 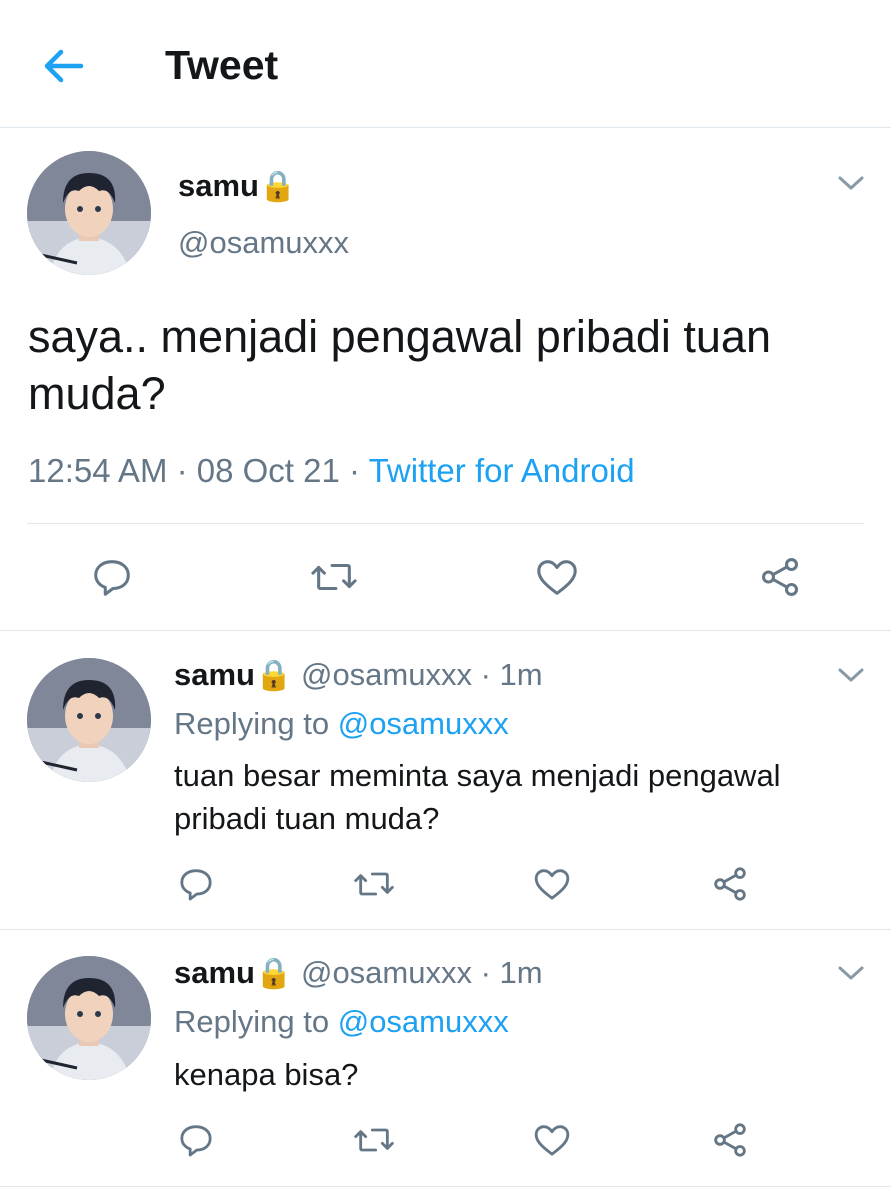 What do you see at coordinates (98, 470) in the screenshot?
I see `tweet-time: 12:54 AM` at bounding box center [98, 470].